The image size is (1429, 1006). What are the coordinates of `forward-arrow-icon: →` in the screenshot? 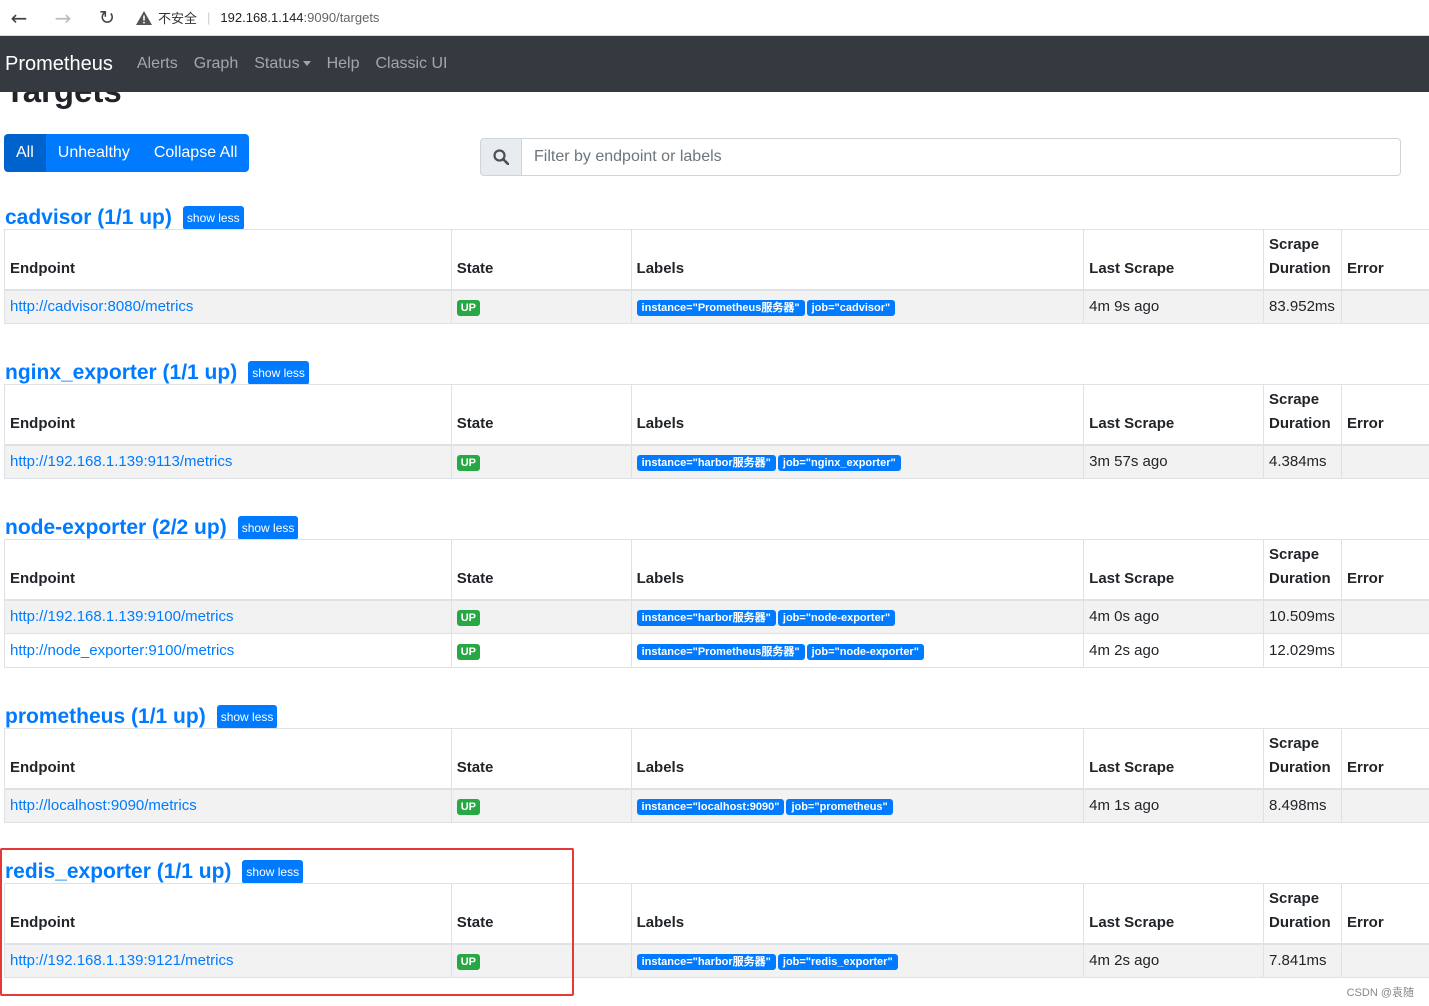 It's located at (63, 18).